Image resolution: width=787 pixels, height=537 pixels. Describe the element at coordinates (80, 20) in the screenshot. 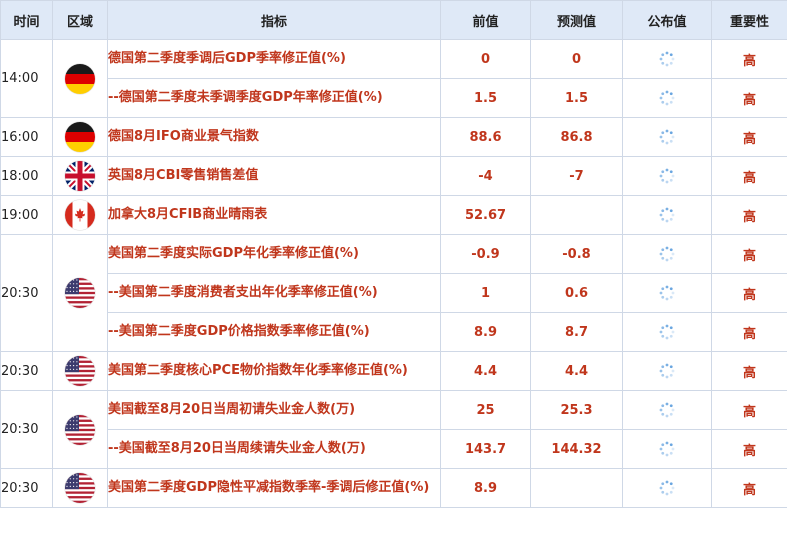

I see `header-region: 区域` at that location.